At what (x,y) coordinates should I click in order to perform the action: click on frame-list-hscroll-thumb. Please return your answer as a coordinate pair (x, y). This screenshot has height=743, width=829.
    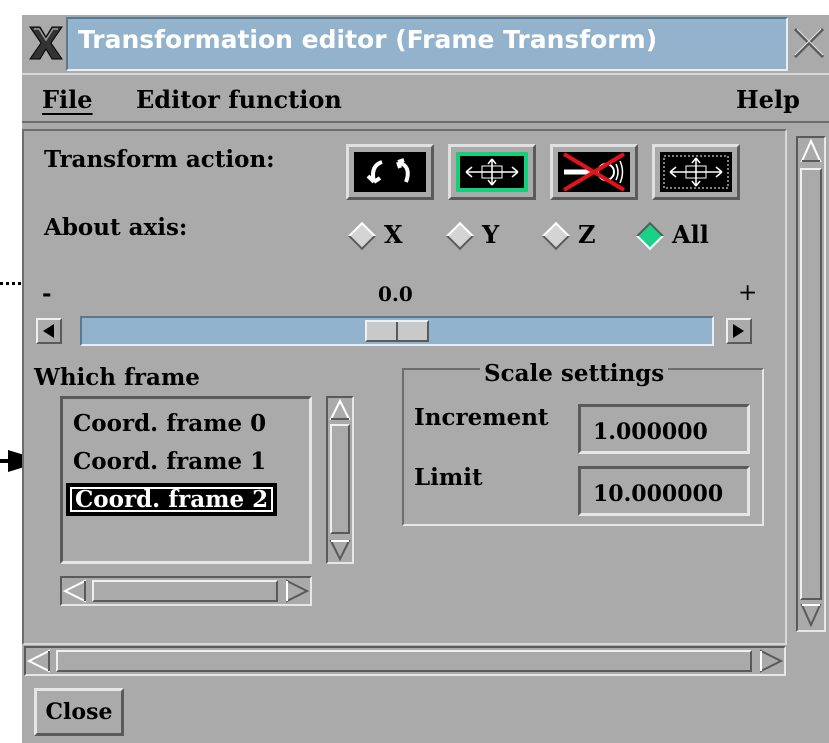
    Looking at the image, I should click on (185, 591).